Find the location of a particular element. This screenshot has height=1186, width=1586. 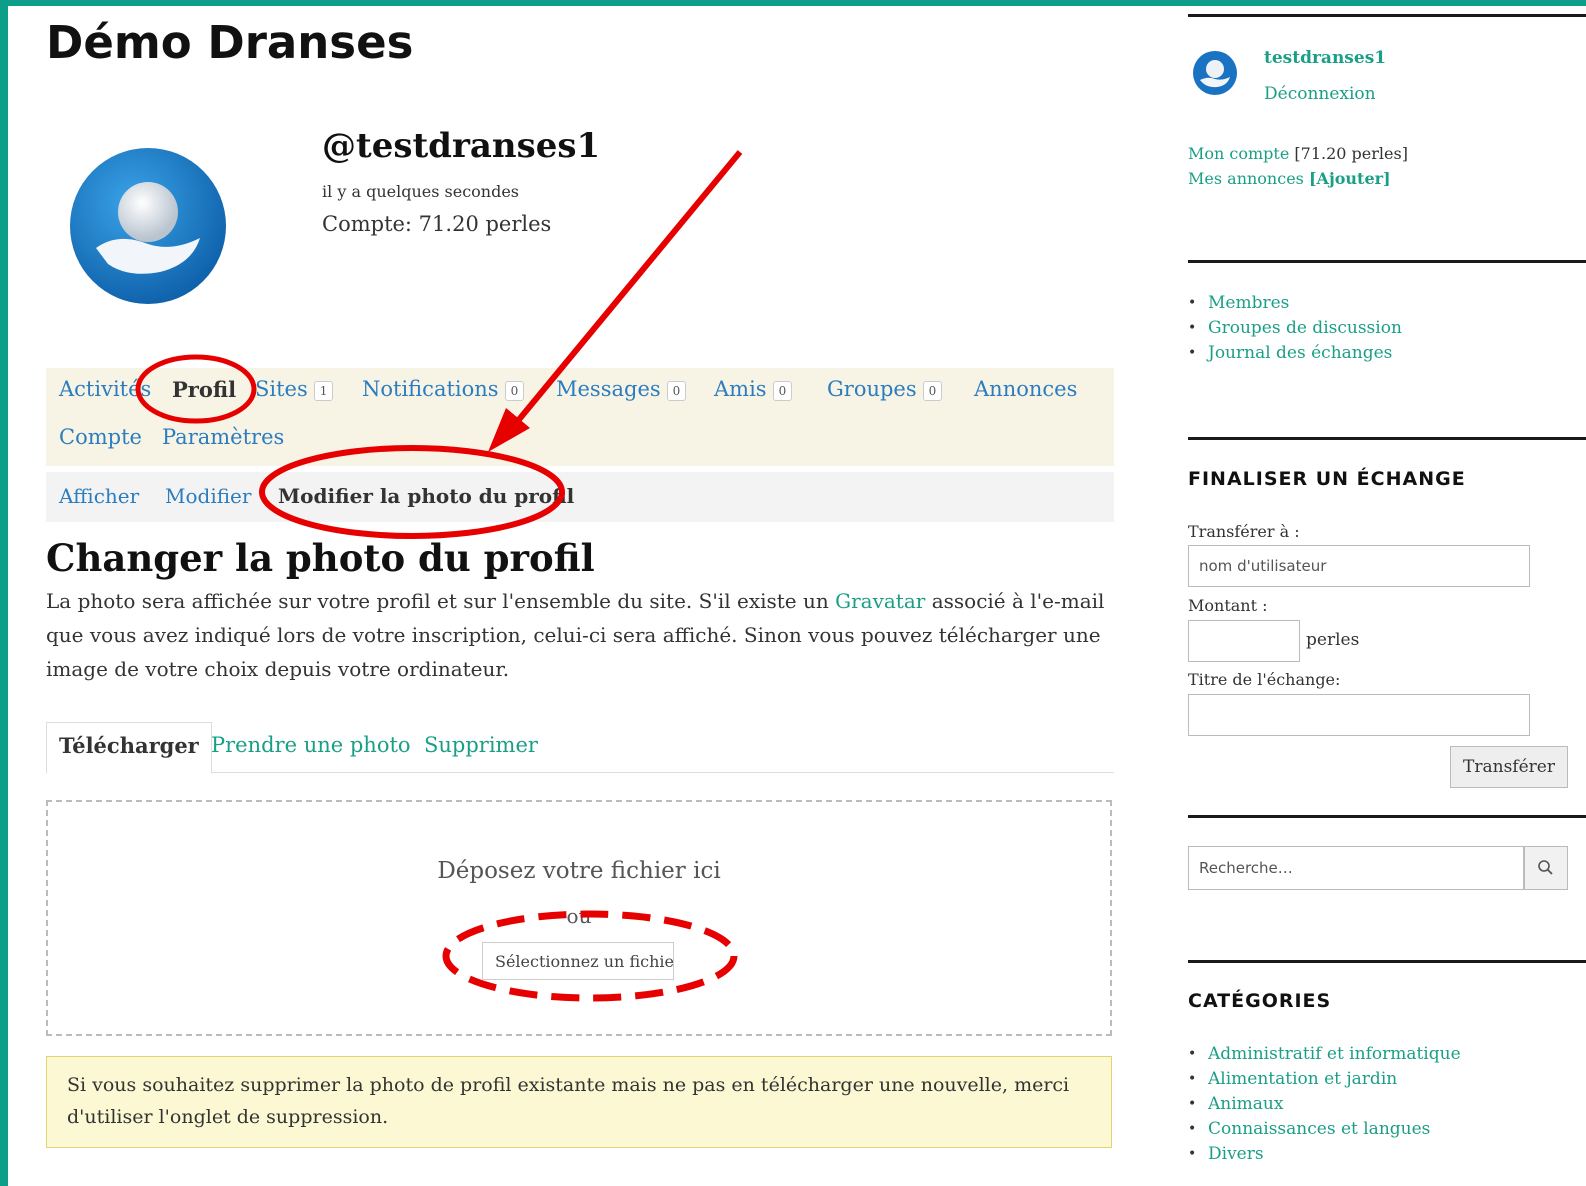

sidebar-username: testdranses1 is located at coordinates (1325, 58).